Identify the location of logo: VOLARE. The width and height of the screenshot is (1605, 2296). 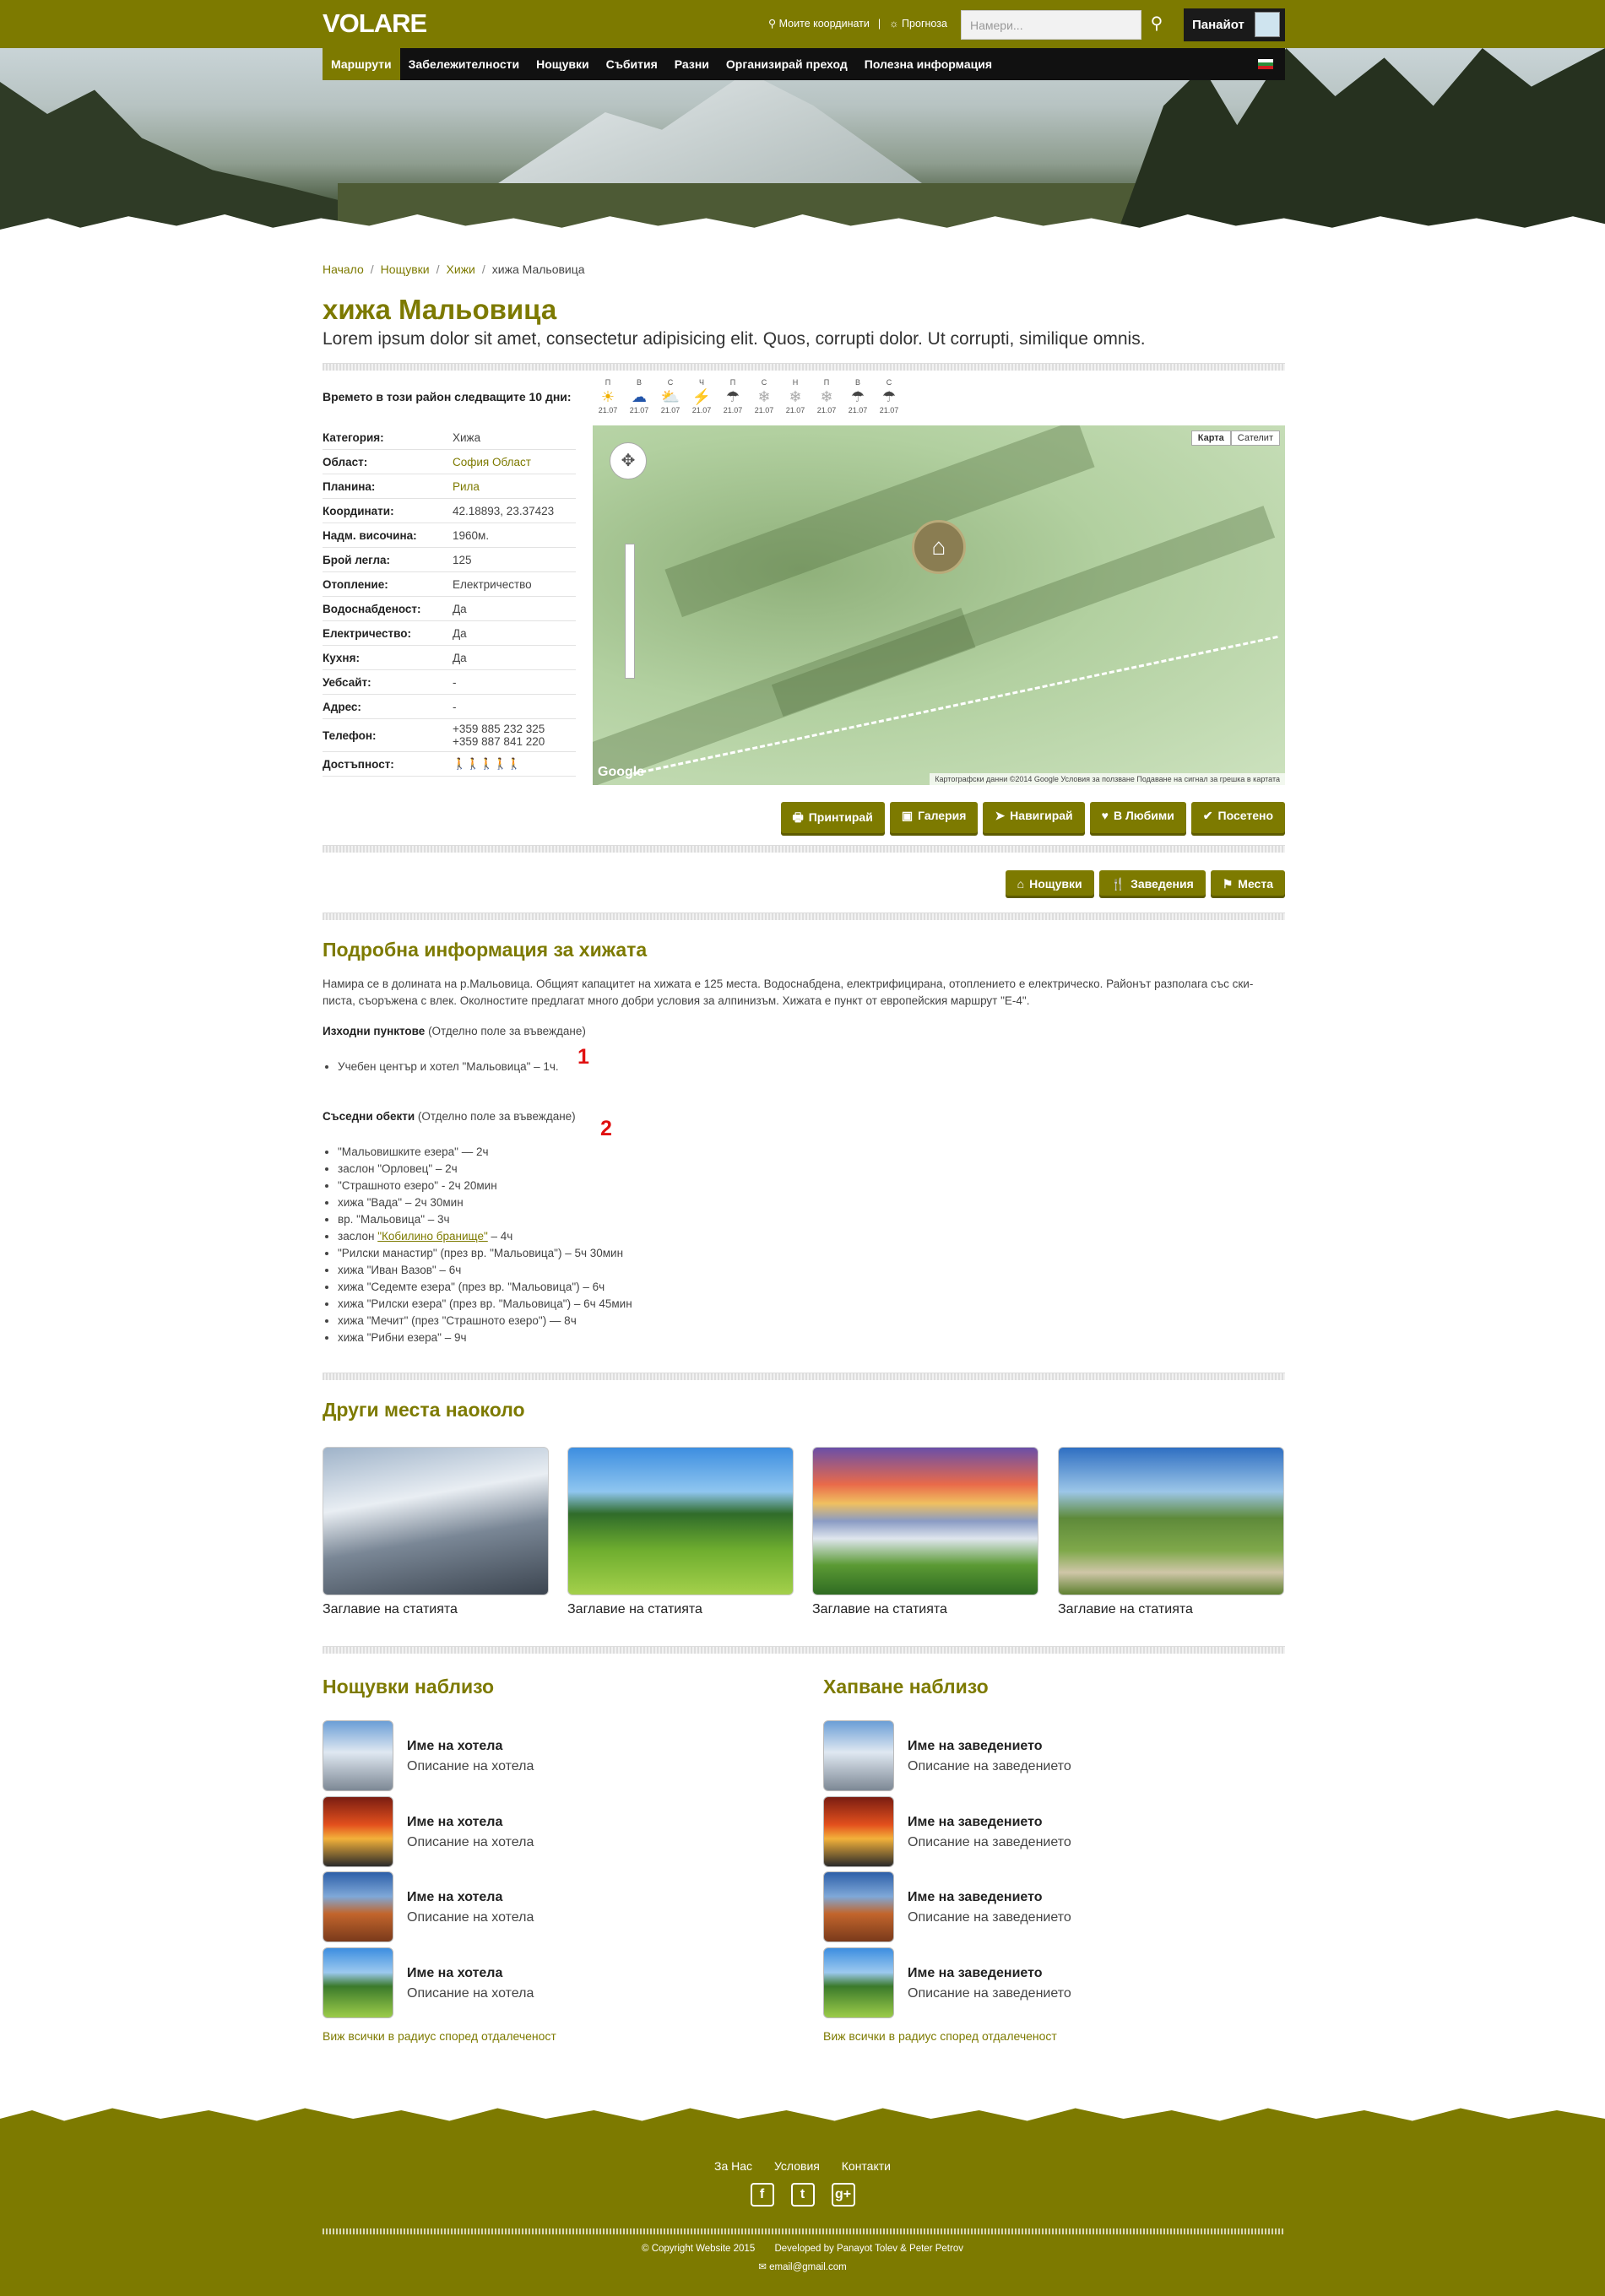
(375, 24).